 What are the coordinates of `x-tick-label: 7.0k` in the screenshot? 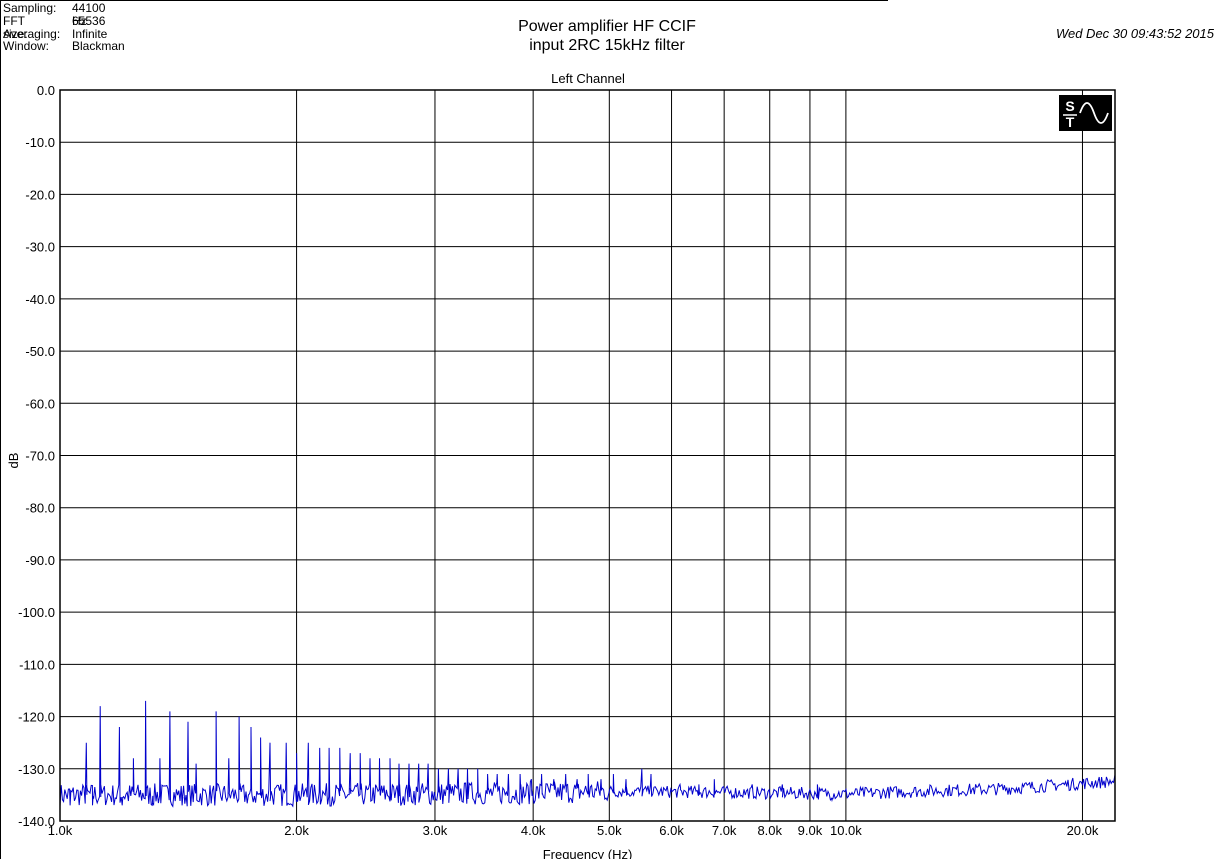 It's located at (724, 830).